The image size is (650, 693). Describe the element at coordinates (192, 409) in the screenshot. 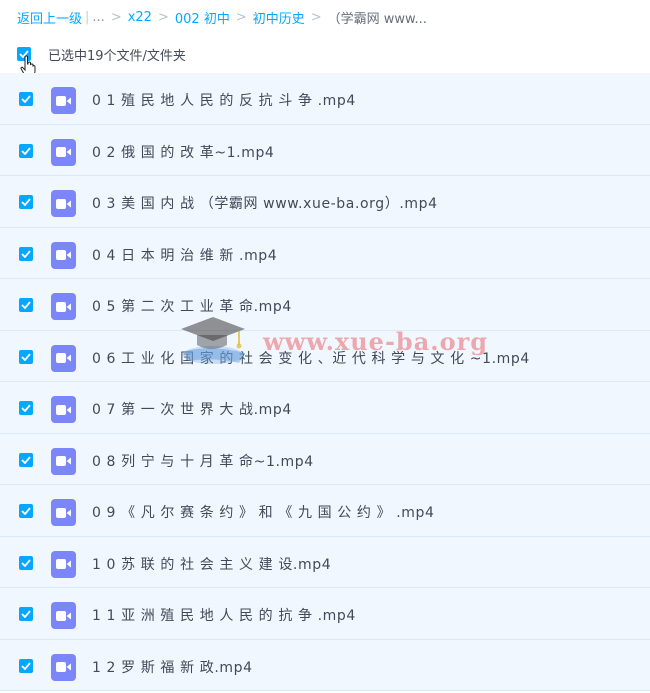

I see `file-name: 0 7 第 一 次 世 界 大 战.mp4` at that location.